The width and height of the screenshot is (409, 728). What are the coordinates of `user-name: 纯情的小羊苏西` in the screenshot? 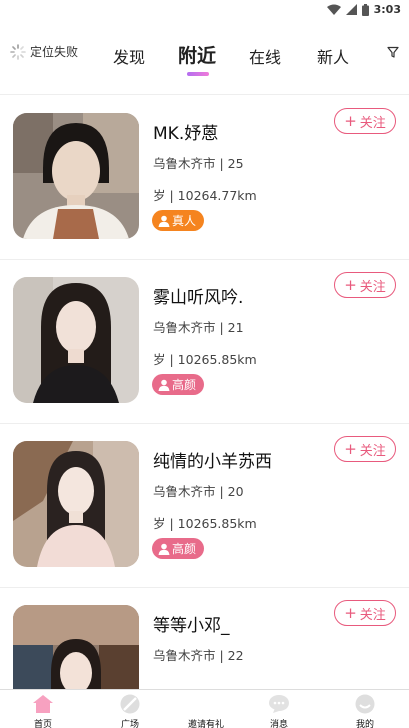 It's located at (212, 462).